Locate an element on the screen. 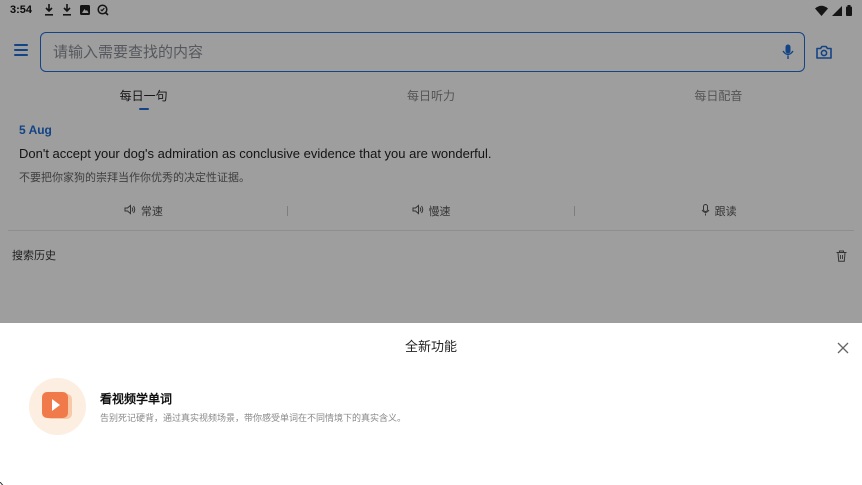 This screenshot has height=485, width=862. feature-description: 告别死记硬背，通过真实视频场景，带你感受单词在不同情境下的真实含义。 is located at coordinates (253, 419).